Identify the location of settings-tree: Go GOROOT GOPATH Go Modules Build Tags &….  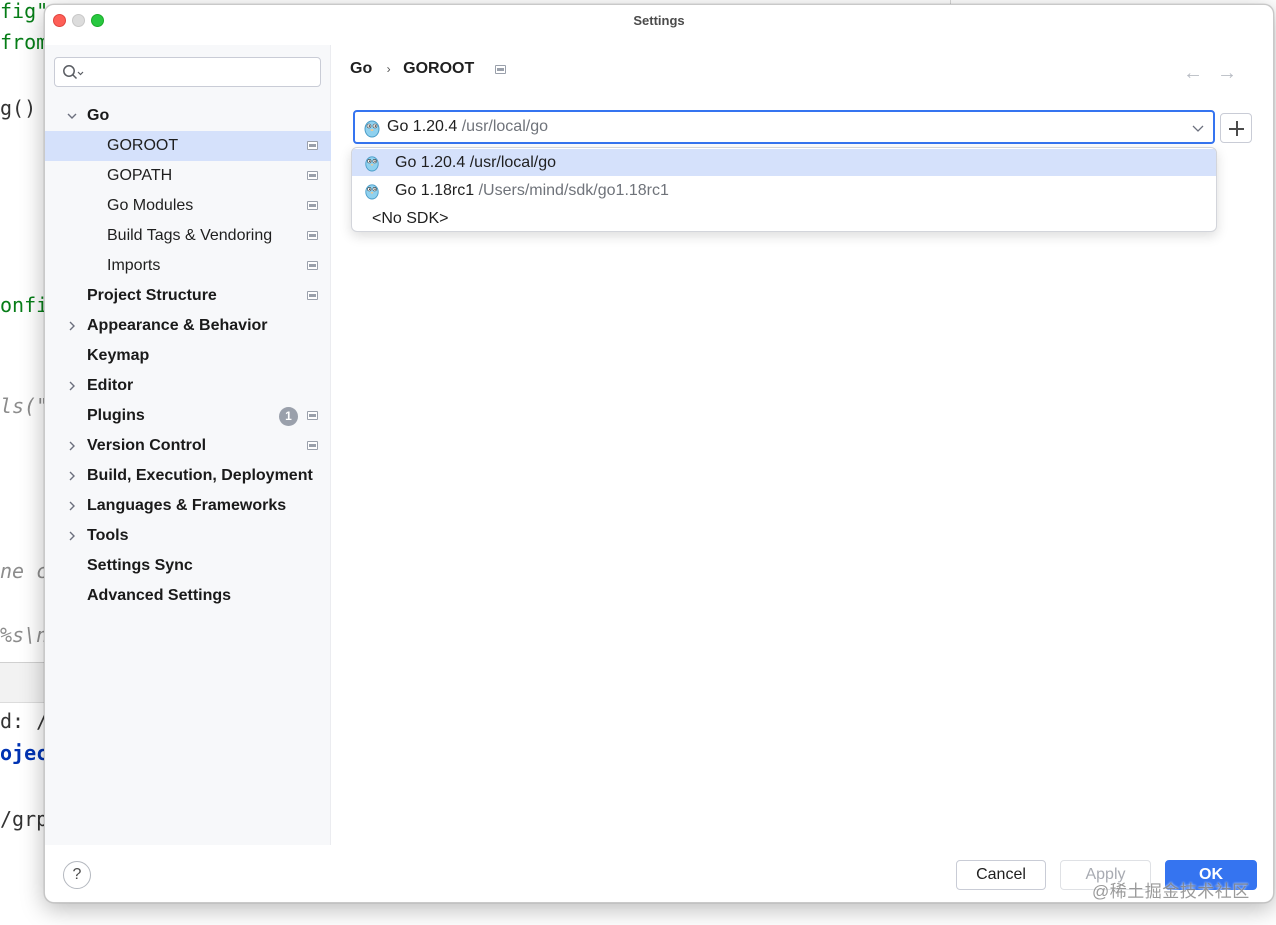
(188, 356).